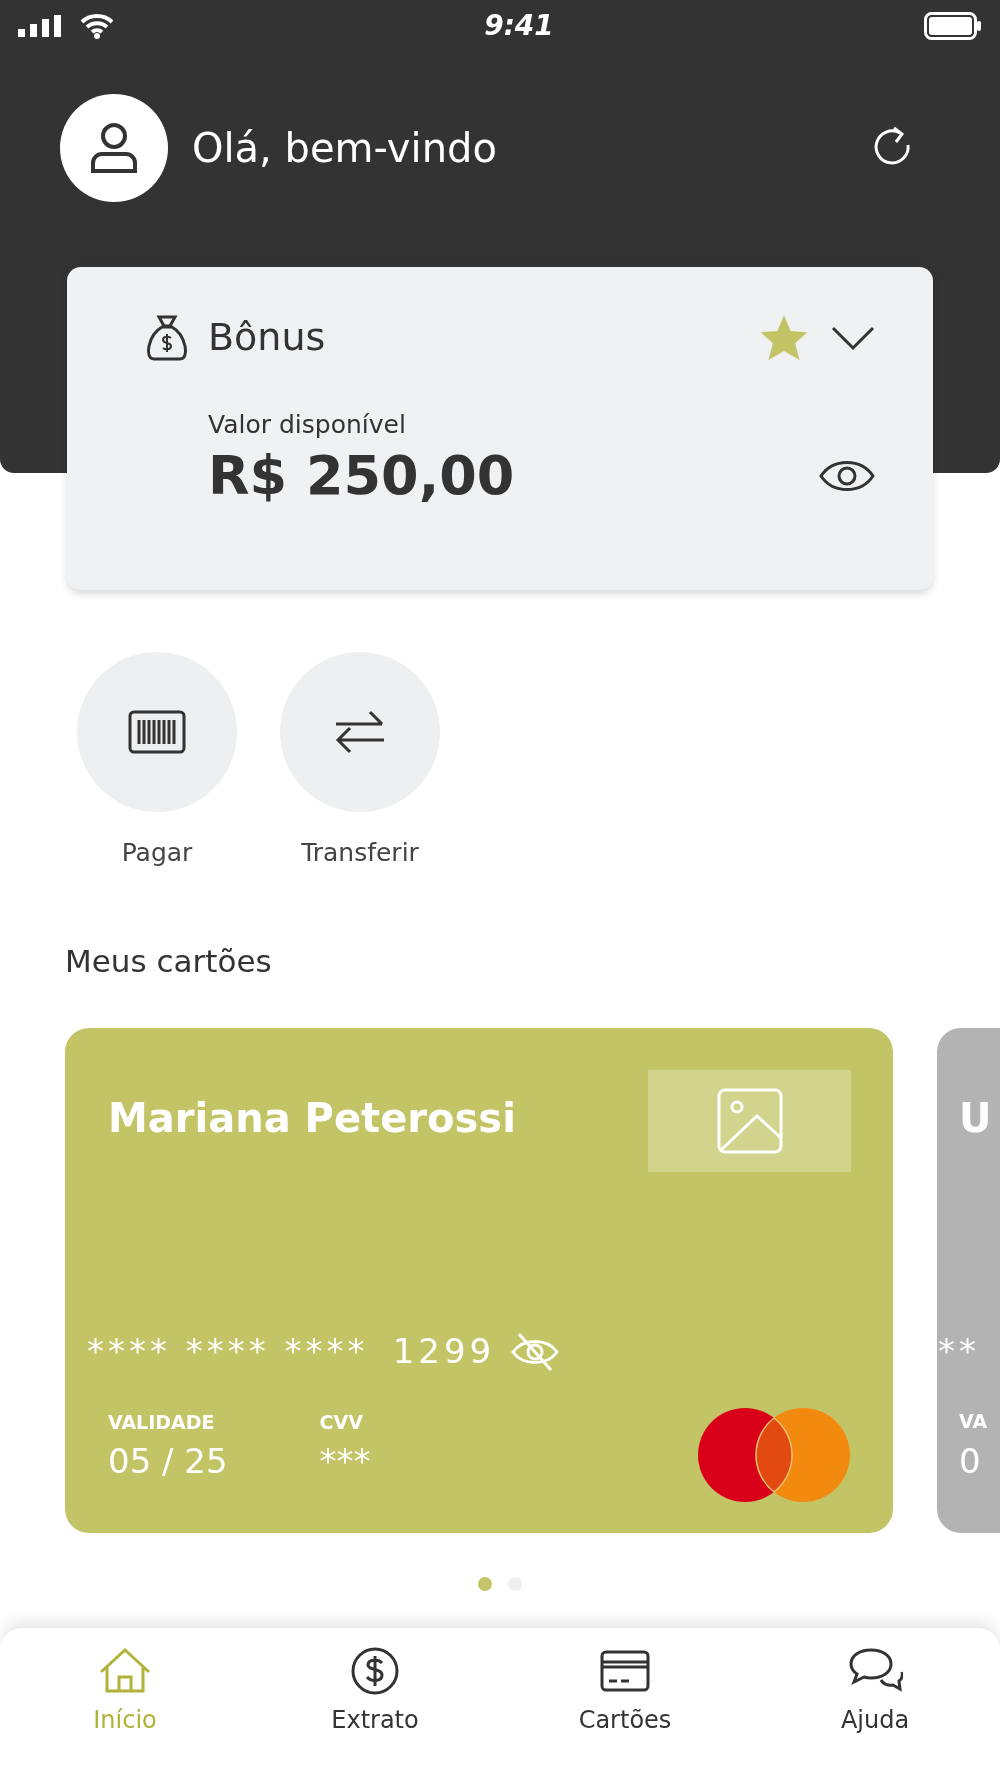 The height and width of the screenshot is (1778, 1000). What do you see at coordinates (41, 26) in the screenshot?
I see `signal-icon` at bounding box center [41, 26].